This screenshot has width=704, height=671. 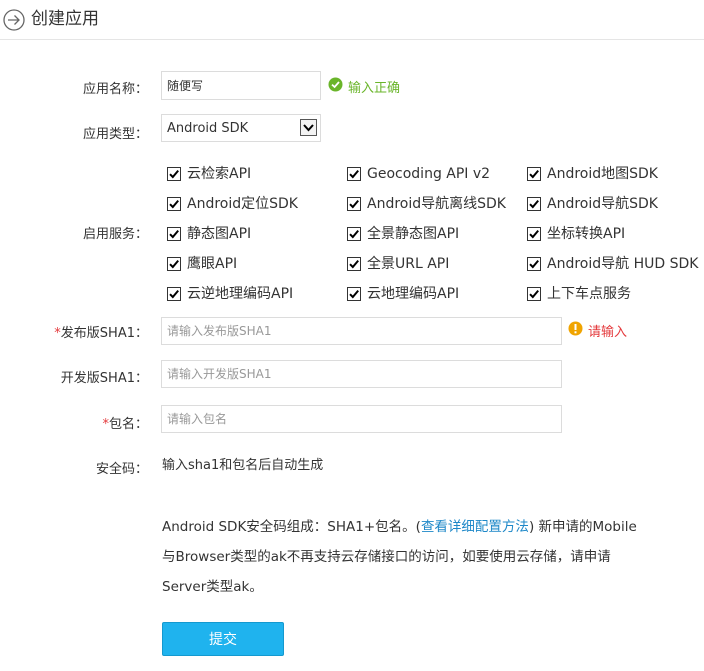 I want to click on info-text: ) 新申请的Mobile, so click(x=582, y=527).